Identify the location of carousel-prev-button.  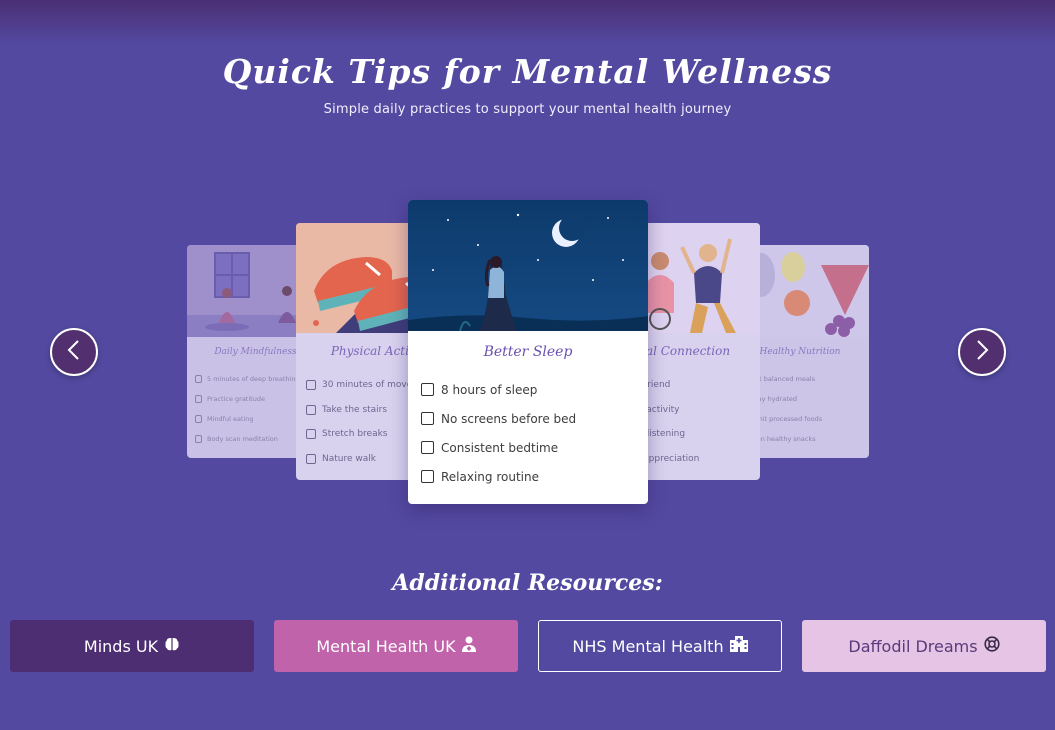
(74, 352).